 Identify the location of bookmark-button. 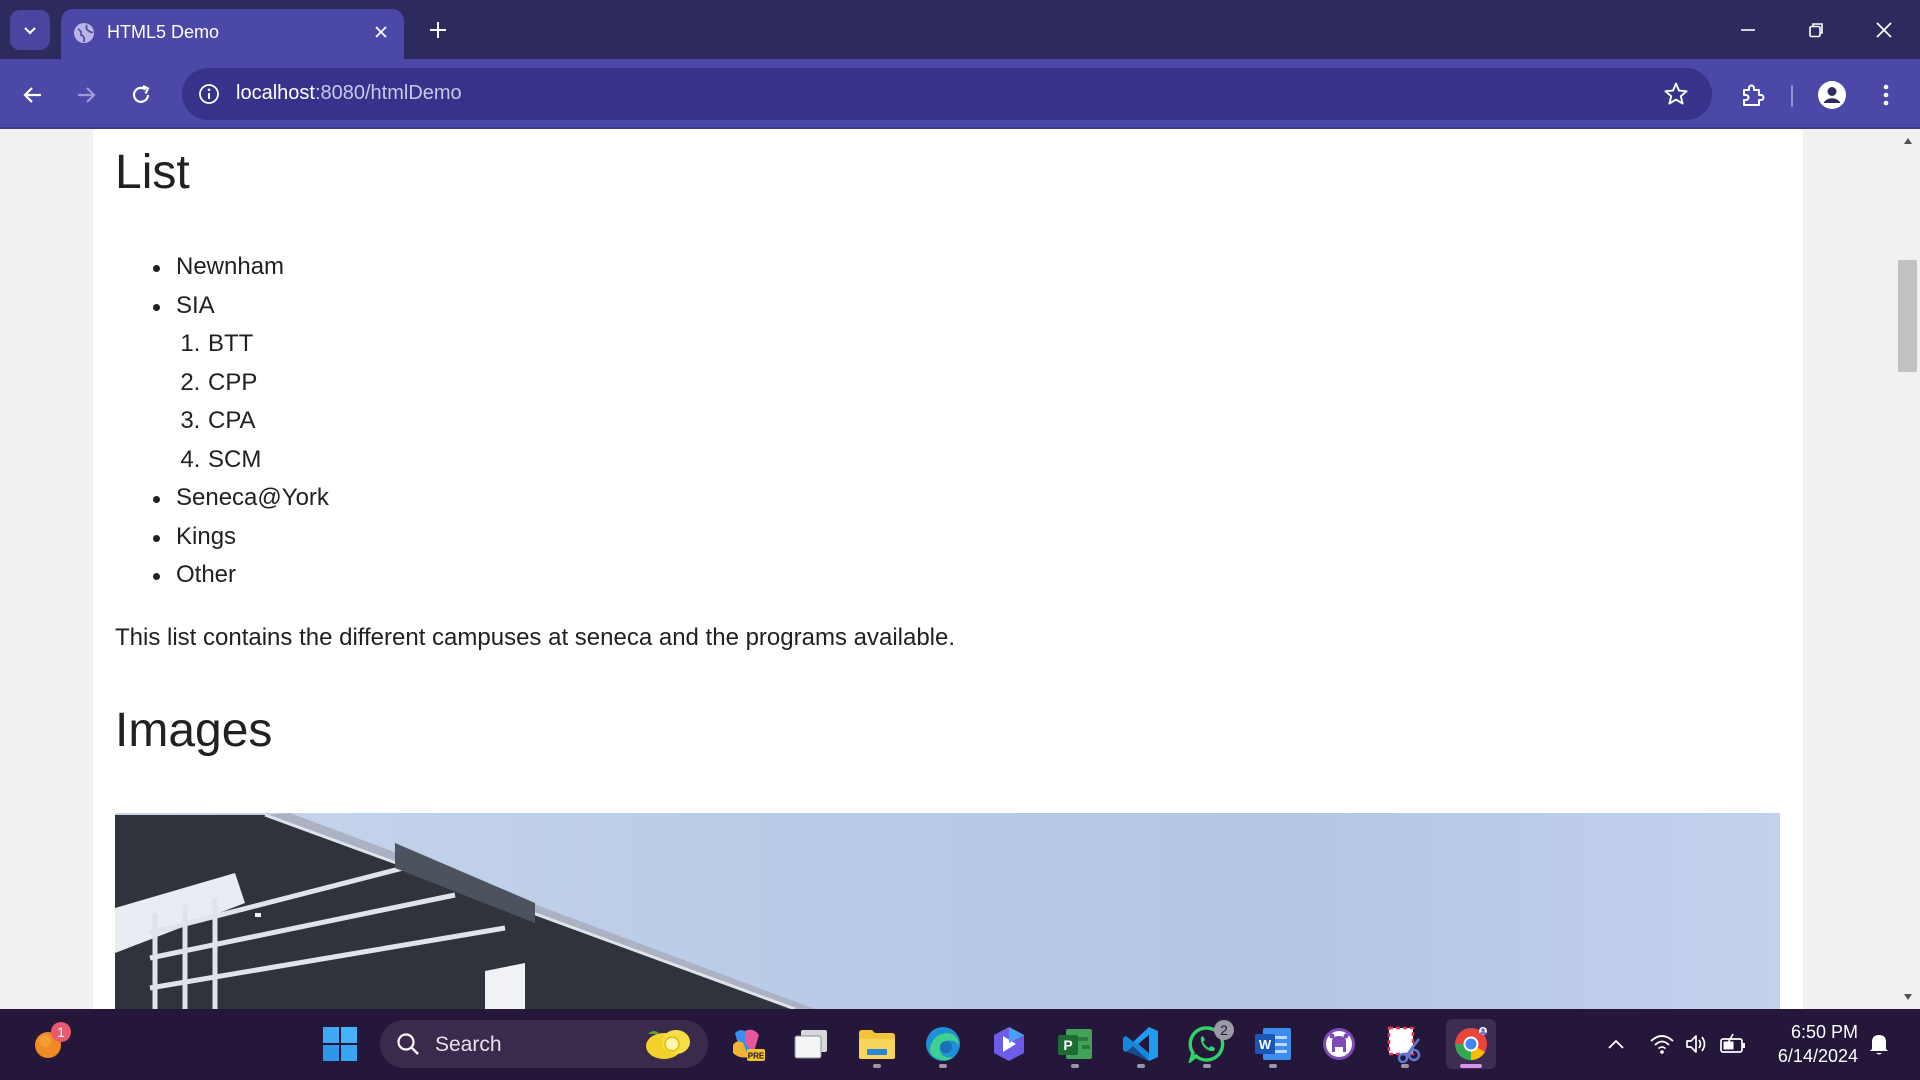
(1676, 94).